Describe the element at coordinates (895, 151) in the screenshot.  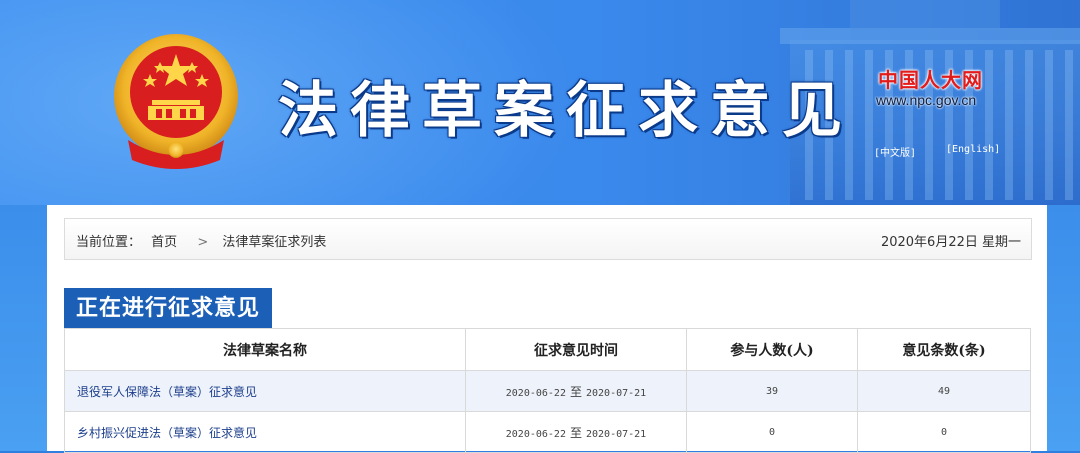
I see `lang-chinese-link: [中文版]` at that location.